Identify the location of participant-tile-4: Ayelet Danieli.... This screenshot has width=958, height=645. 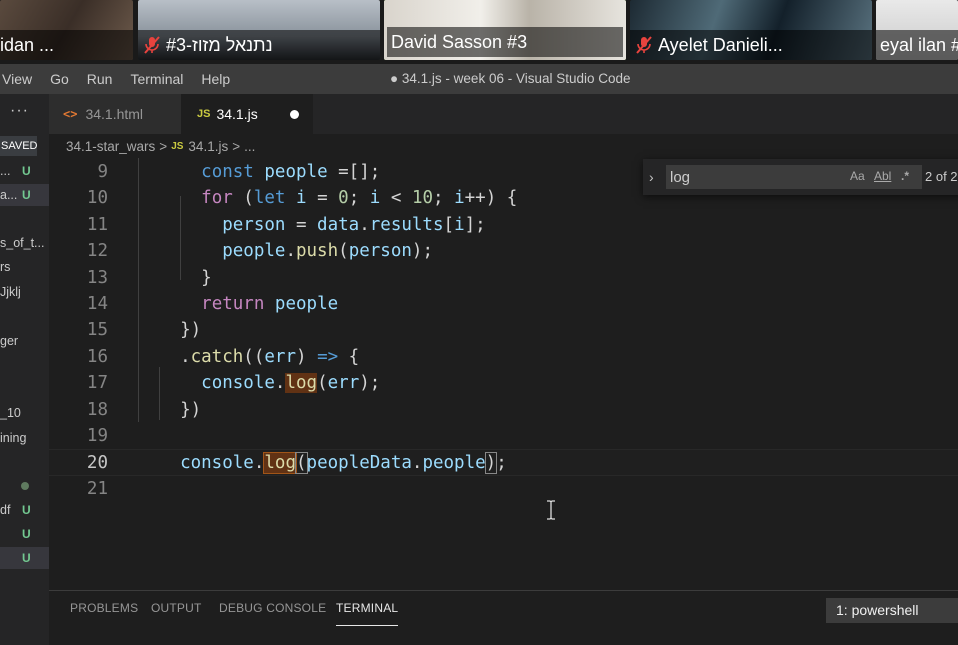
(751, 30).